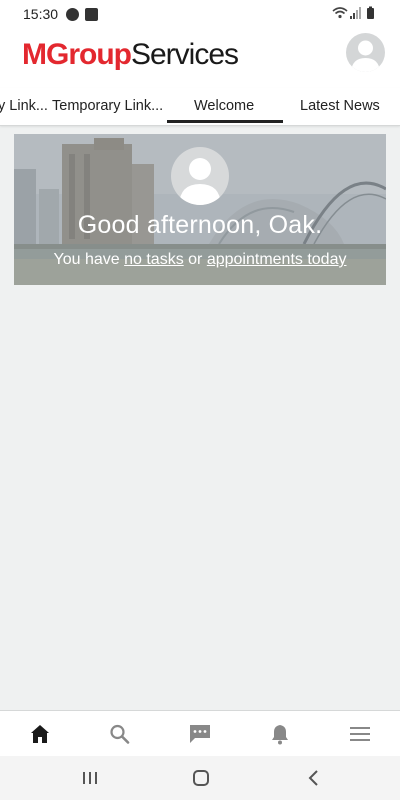  I want to click on nav-menu-button, so click(360, 734).